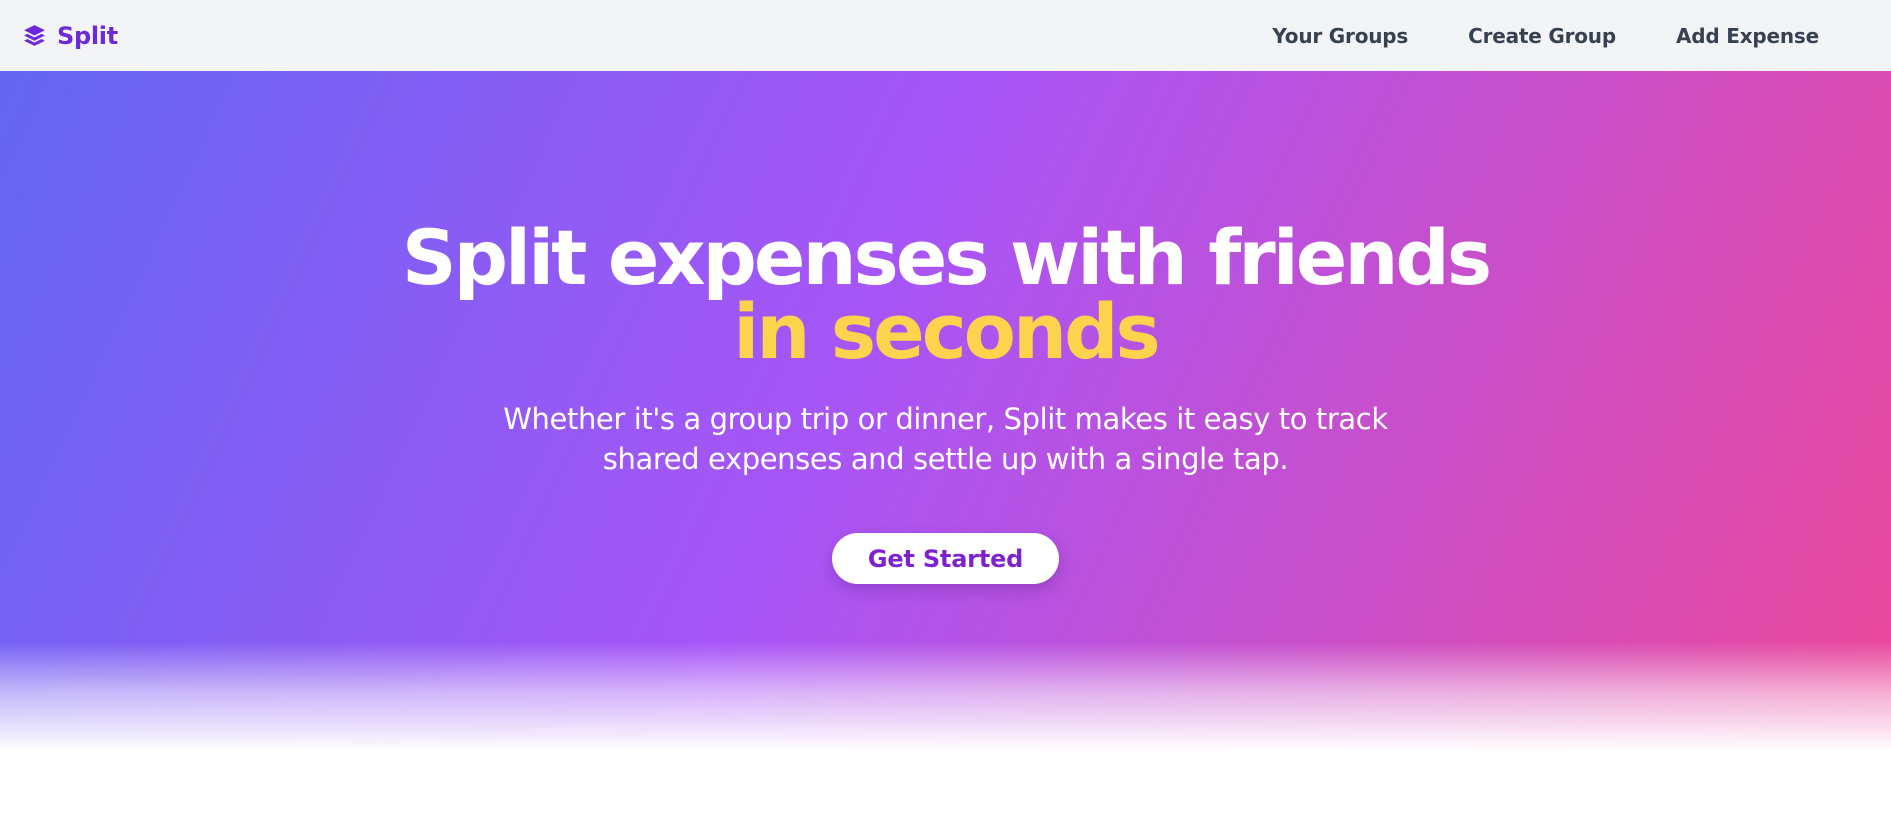  Describe the element at coordinates (1340, 36) in the screenshot. I see `nav-link-your-groups: Your Groups` at that location.